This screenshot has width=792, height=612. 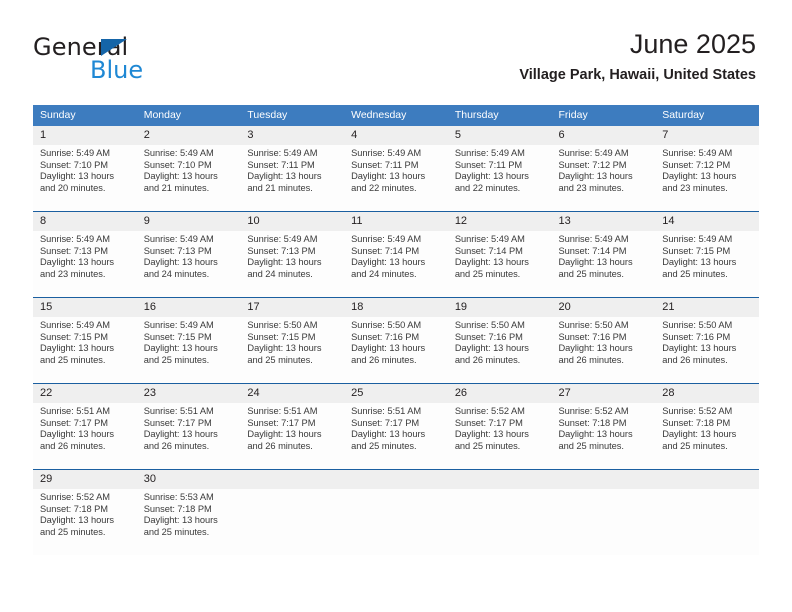 I want to click on day-number: 18, so click(x=396, y=307).